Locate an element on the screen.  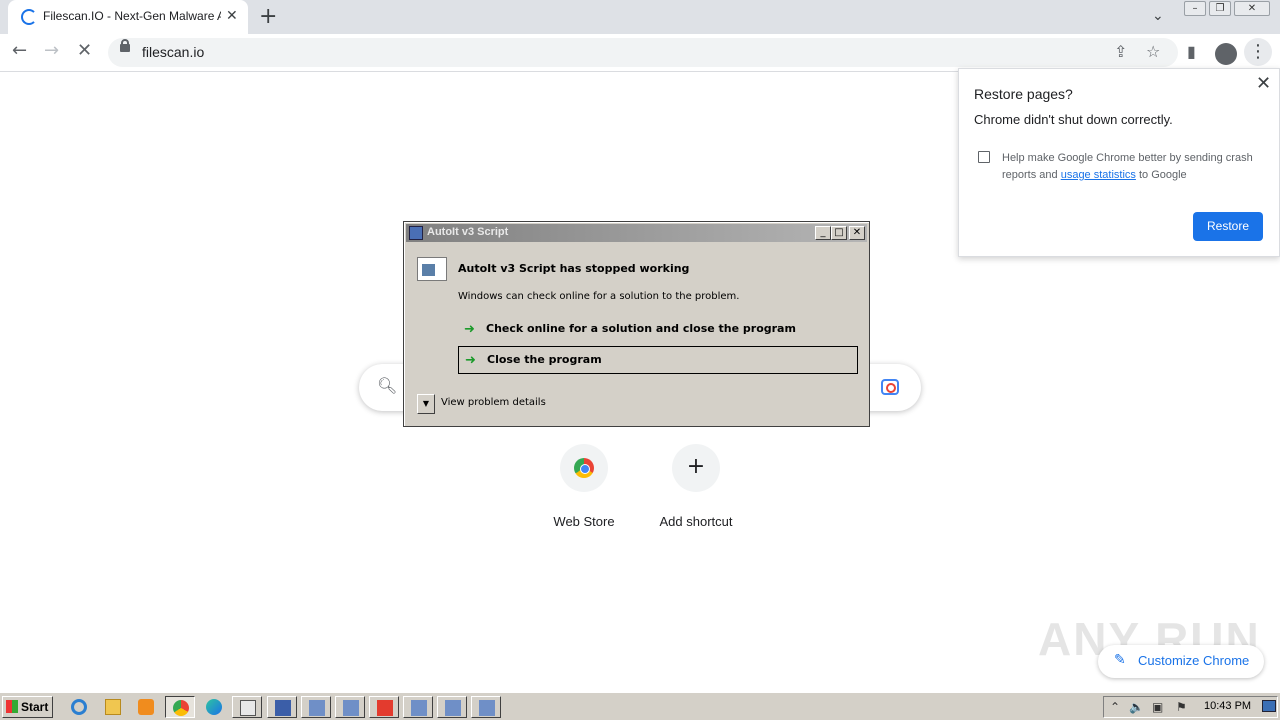
start-button: Start is located at coordinates (27, 707).